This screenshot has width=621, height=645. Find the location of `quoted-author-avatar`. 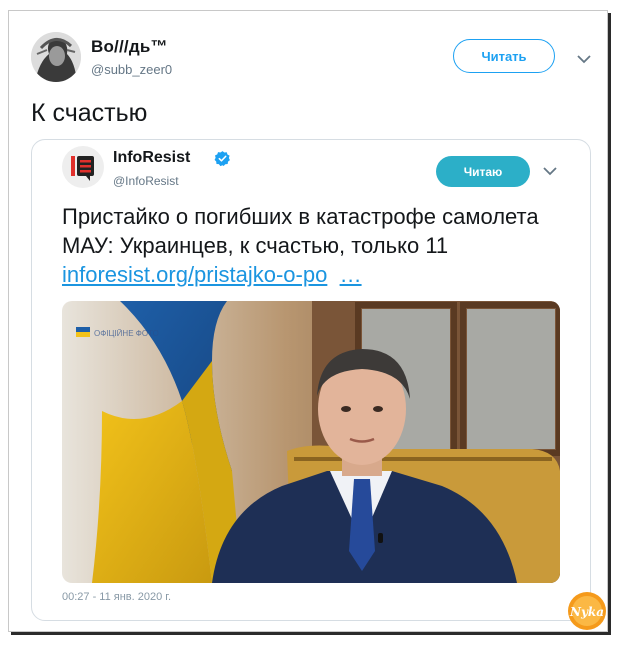

quoted-author-avatar is located at coordinates (83, 167).